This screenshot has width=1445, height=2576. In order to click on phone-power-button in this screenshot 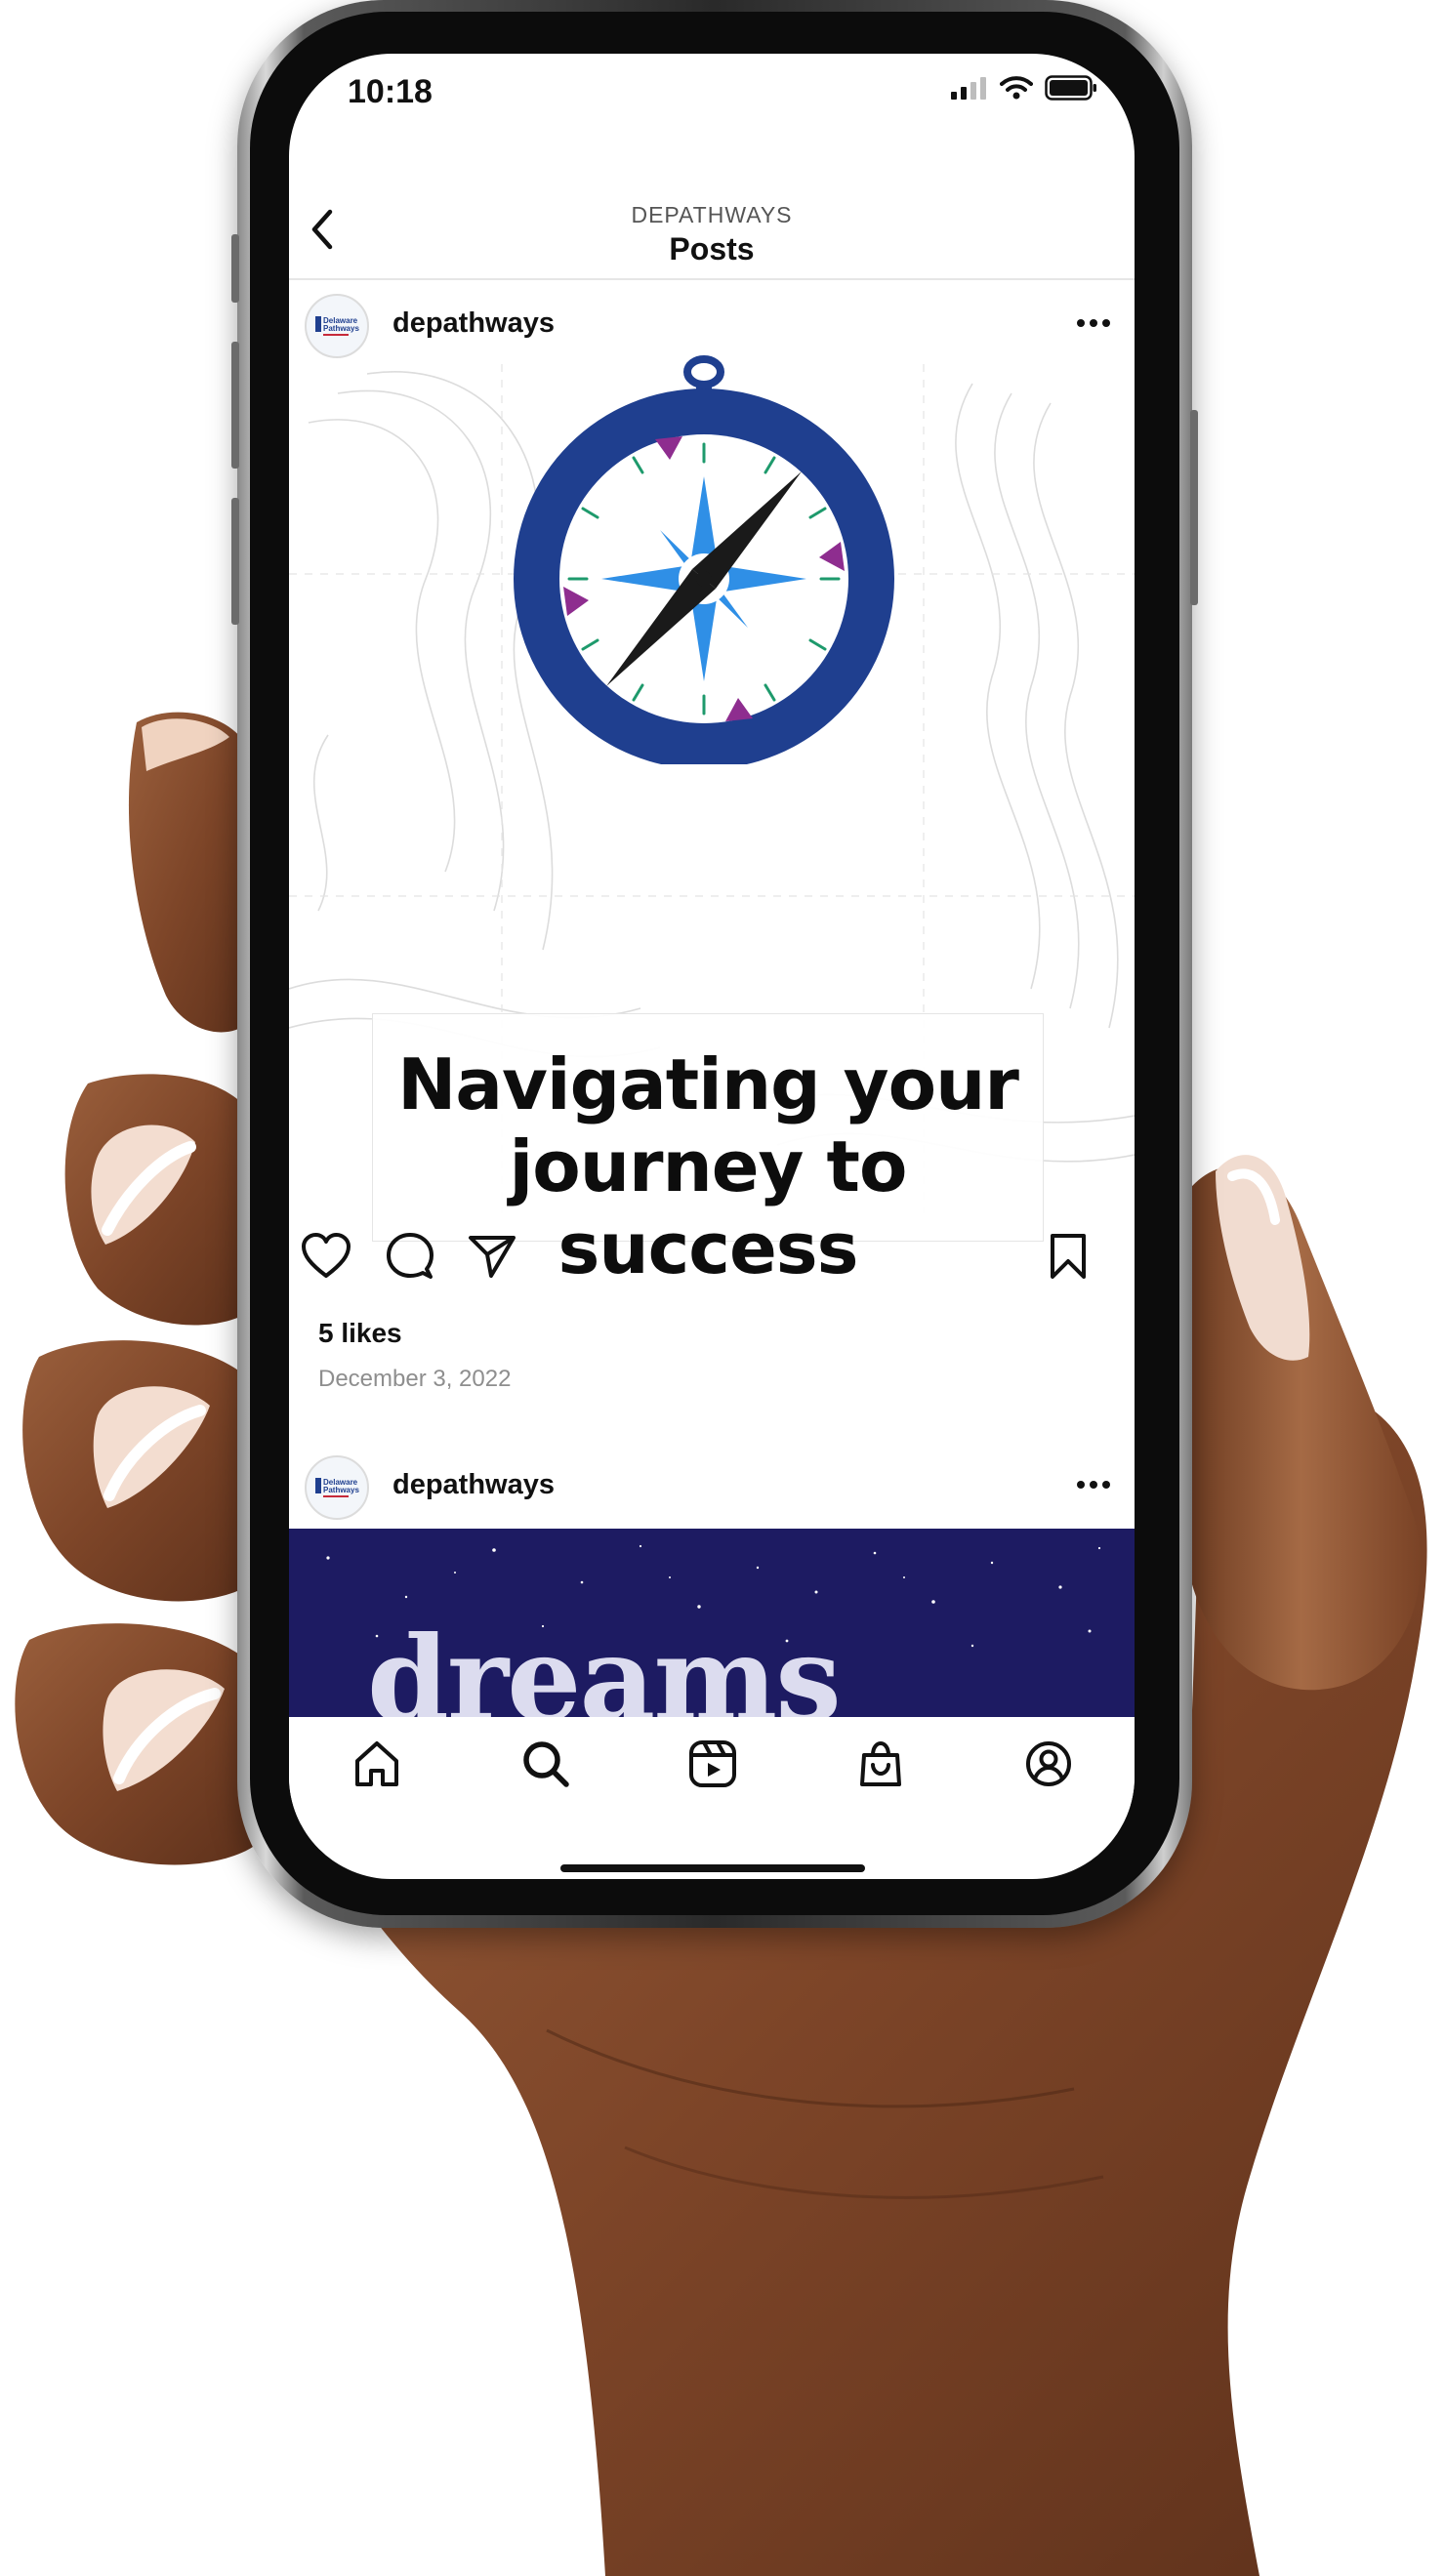, I will do `click(1194, 507)`.